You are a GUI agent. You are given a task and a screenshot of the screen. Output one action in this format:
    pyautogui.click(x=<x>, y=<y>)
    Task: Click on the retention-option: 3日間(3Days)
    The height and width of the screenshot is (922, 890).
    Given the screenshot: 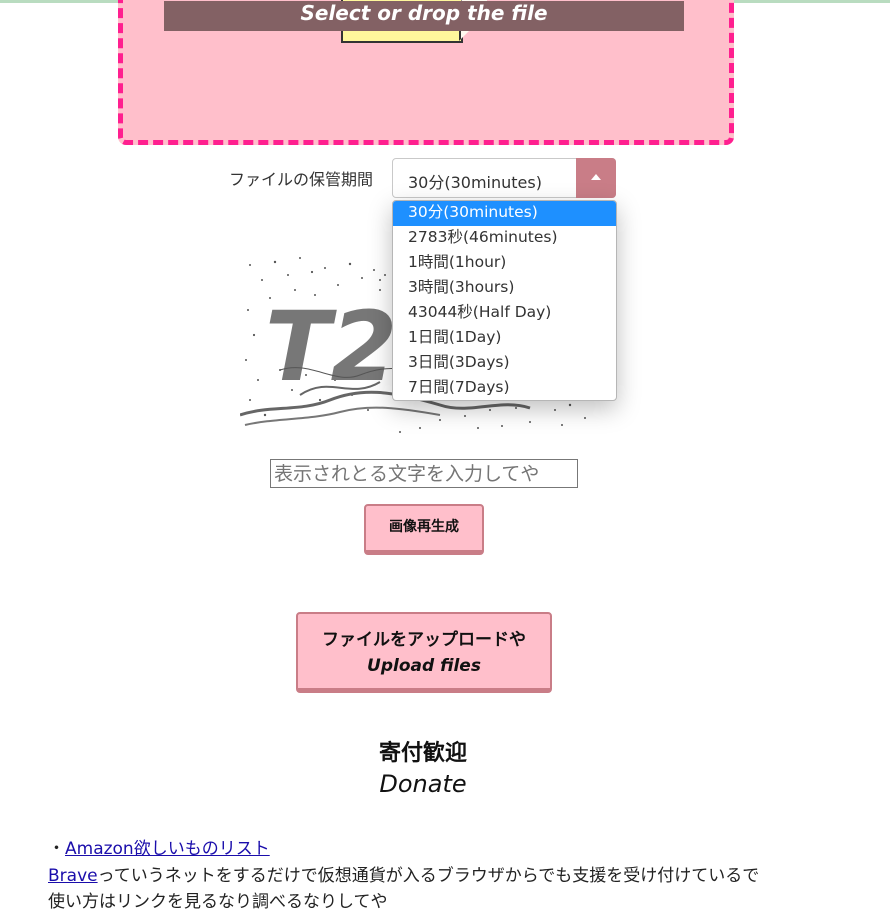 What is the action you would take?
    pyautogui.click(x=504, y=363)
    